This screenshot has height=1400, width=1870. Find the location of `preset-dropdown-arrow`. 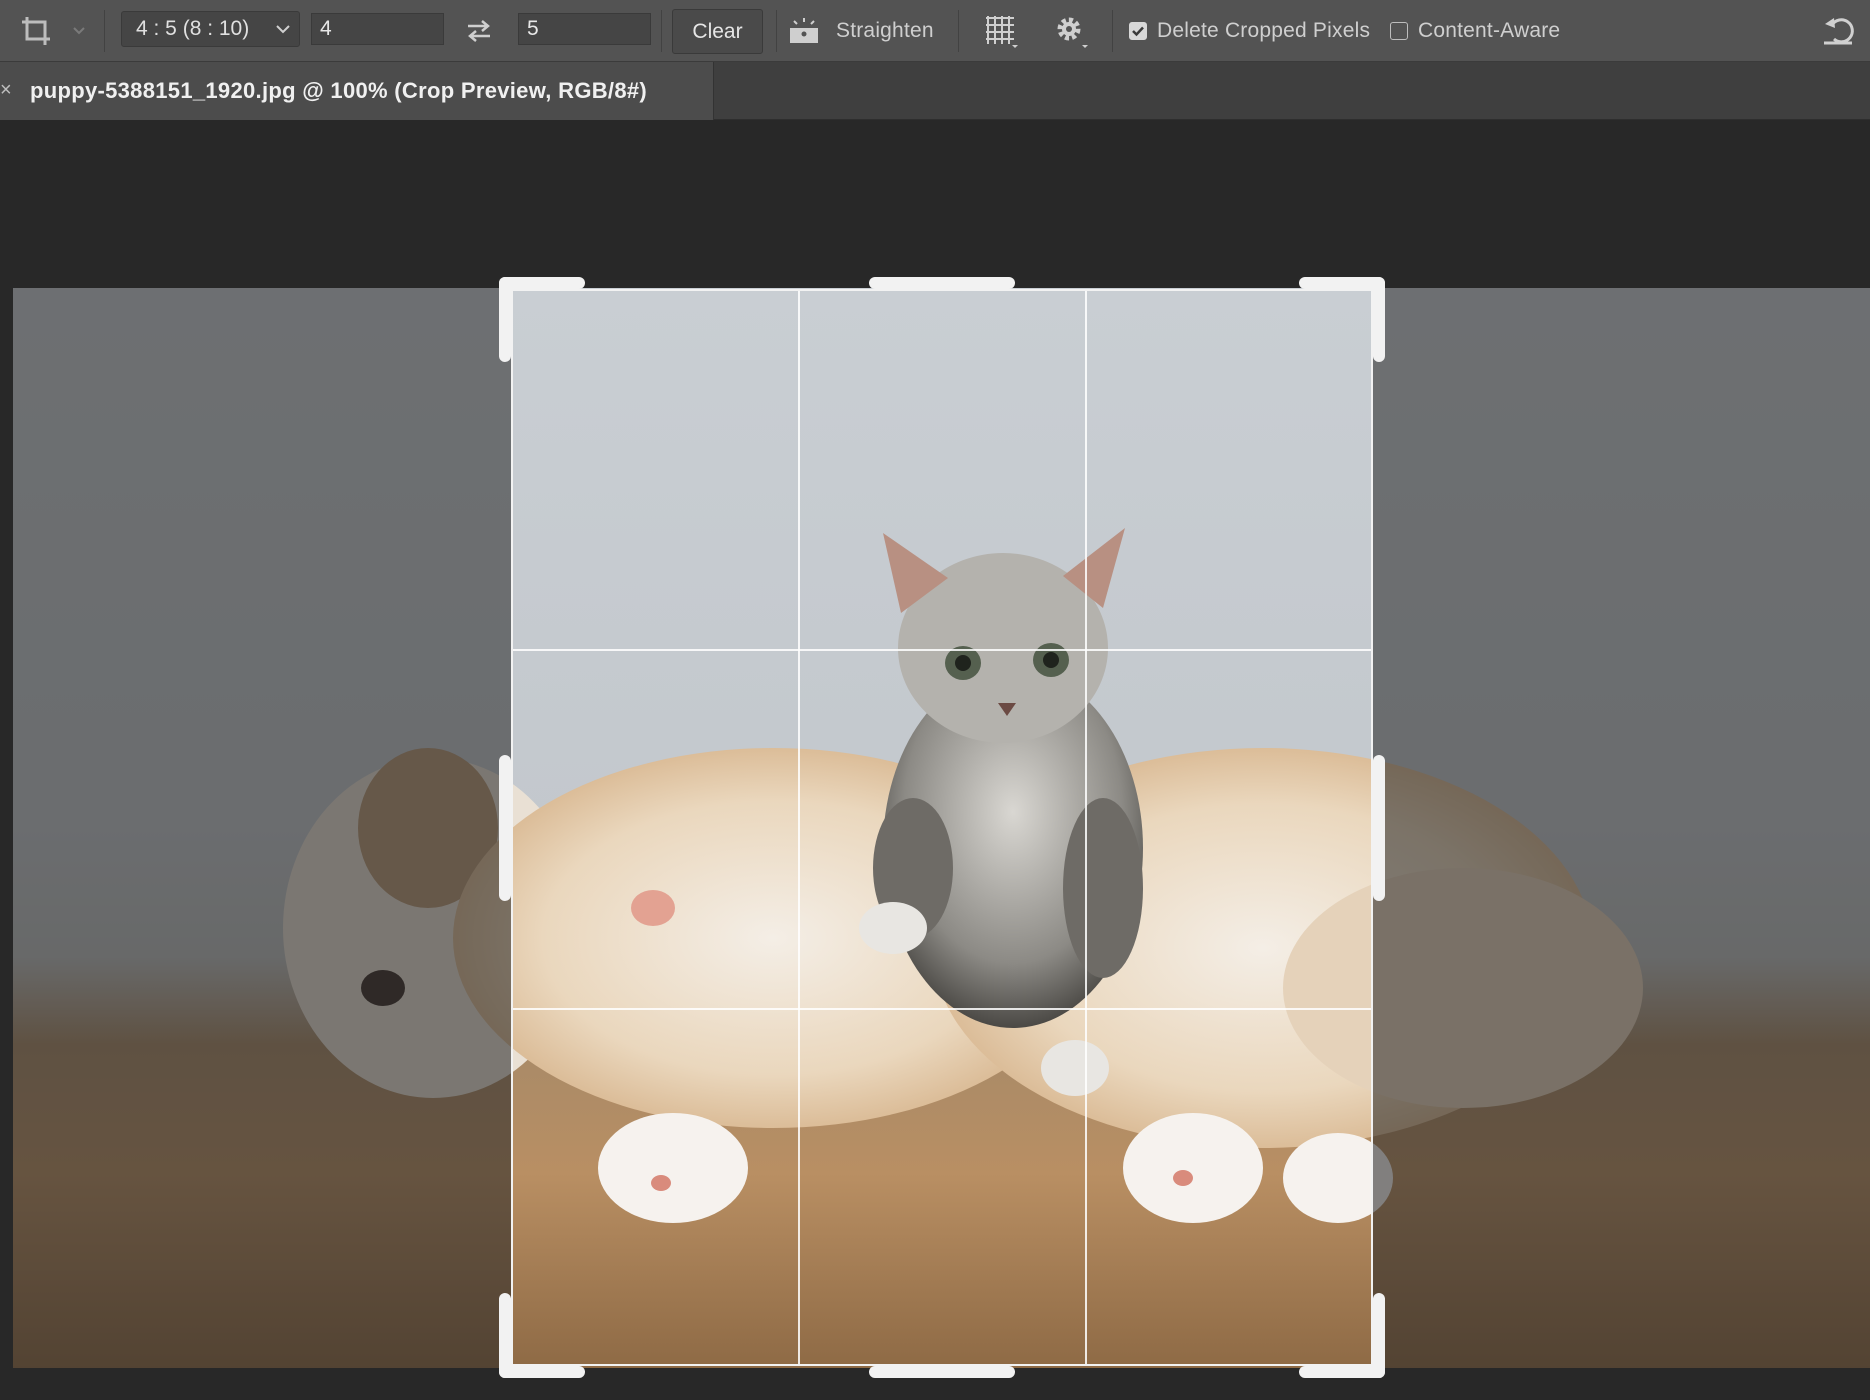

preset-dropdown-arrow is located at coordinates (79, 31).